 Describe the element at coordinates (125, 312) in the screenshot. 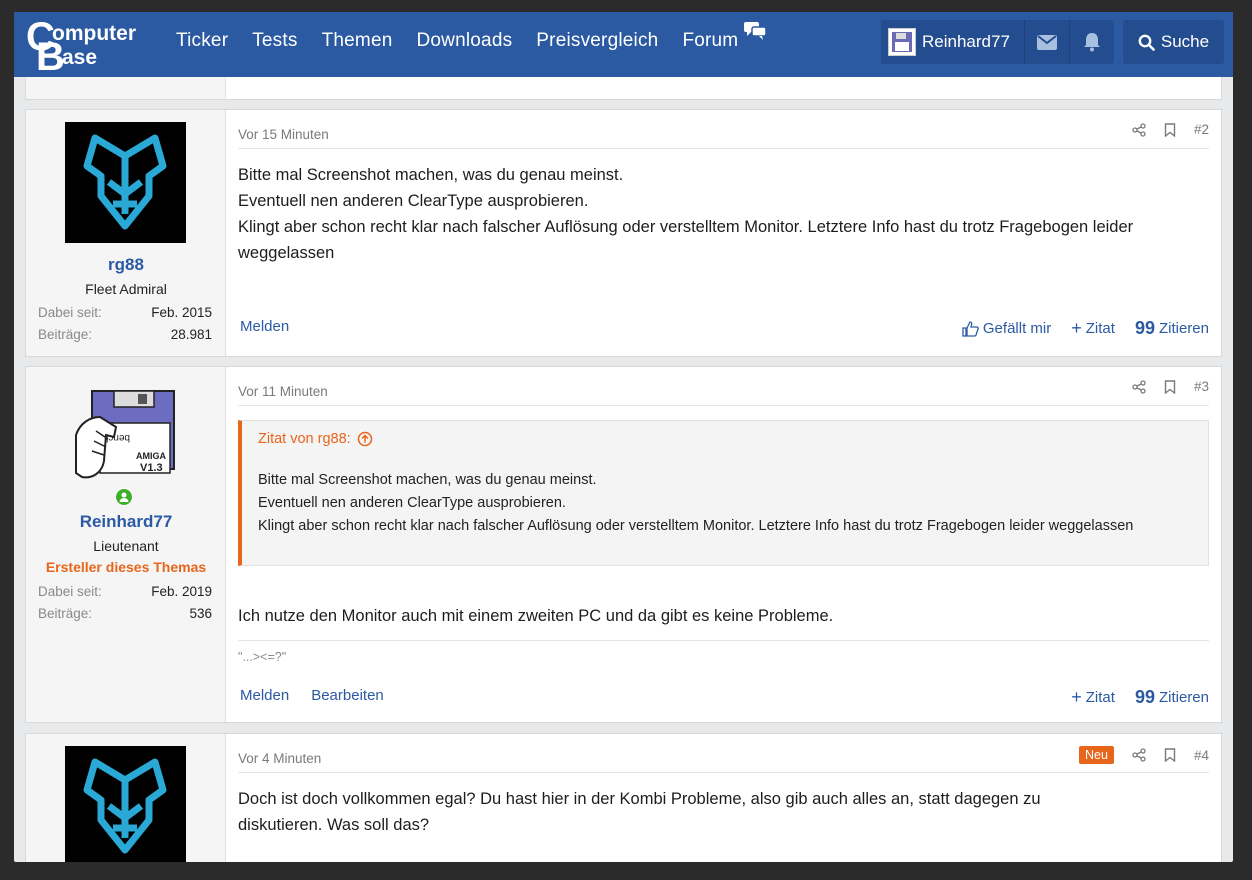

I see `stat-joined: Dabei seit: Feb. 2015` at that location.